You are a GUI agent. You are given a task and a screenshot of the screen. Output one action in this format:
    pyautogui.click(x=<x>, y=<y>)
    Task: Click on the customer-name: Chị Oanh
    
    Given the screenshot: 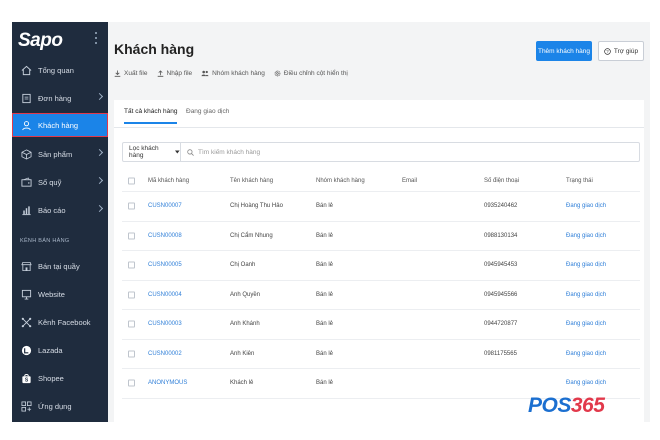 What is the action you would take?
    pyautogui.click(x=243, y=265)
    